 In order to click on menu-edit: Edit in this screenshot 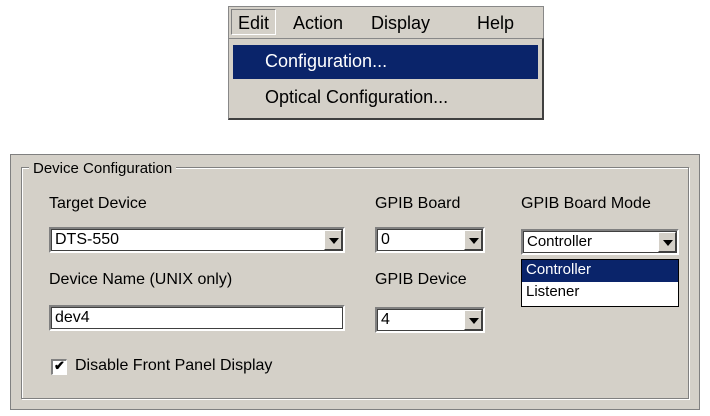, I will do `click(254, 22)`.